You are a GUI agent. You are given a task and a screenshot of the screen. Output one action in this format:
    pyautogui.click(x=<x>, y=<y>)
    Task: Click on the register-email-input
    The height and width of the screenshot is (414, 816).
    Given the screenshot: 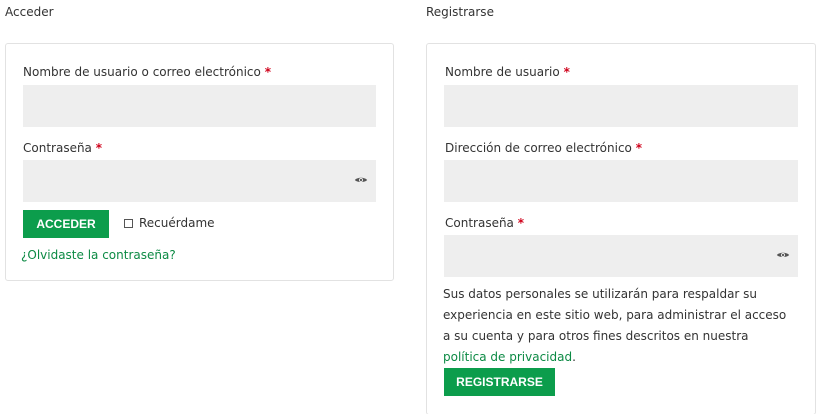 What is the action you would take?
    pyautogui.click(x=621, y=181)
    